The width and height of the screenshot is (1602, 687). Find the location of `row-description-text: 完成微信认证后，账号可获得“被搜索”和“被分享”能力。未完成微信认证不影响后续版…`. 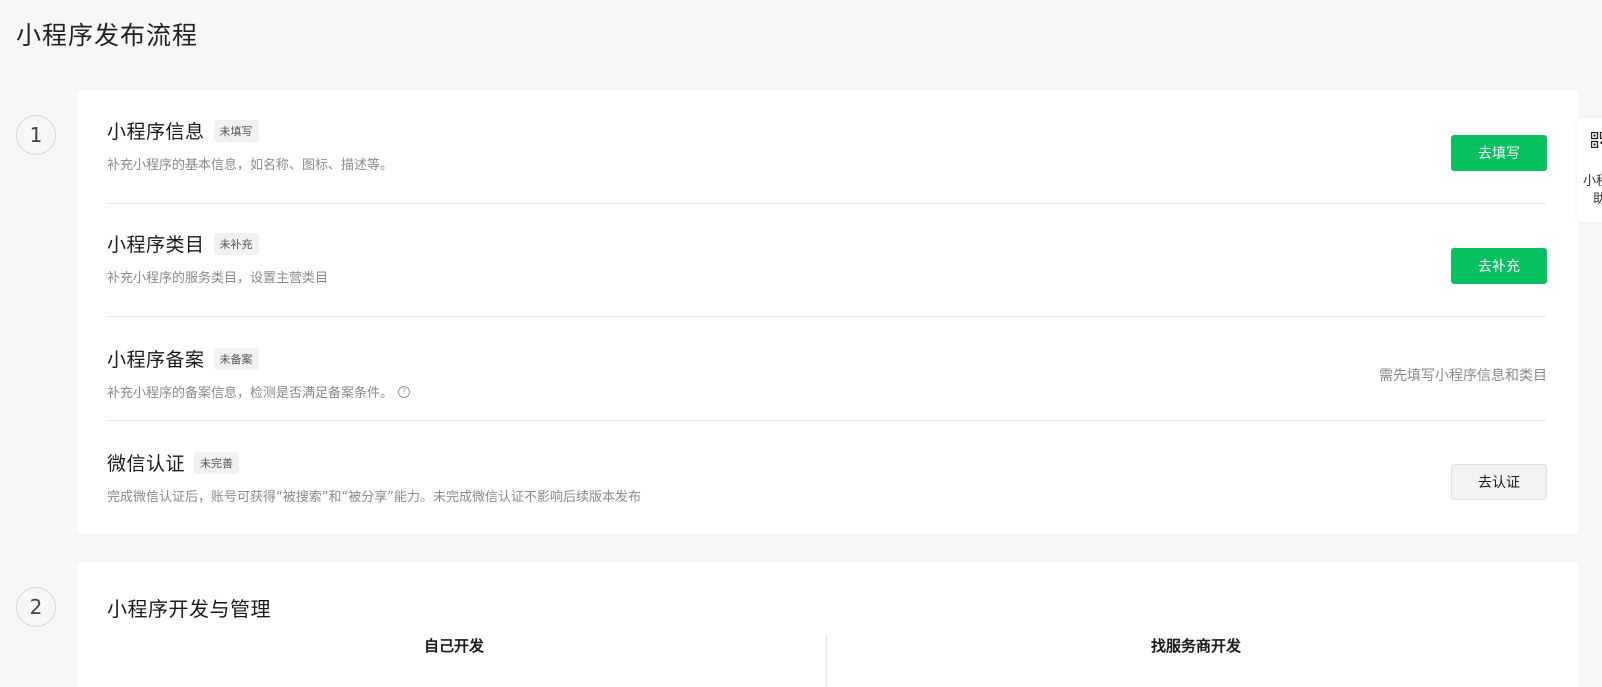

row-description-text: 完成微信认证后，账号可获得“被搜索”和“被分享”能力。未完成微信认证不影响后续版… is located at coordinates (374, 497).